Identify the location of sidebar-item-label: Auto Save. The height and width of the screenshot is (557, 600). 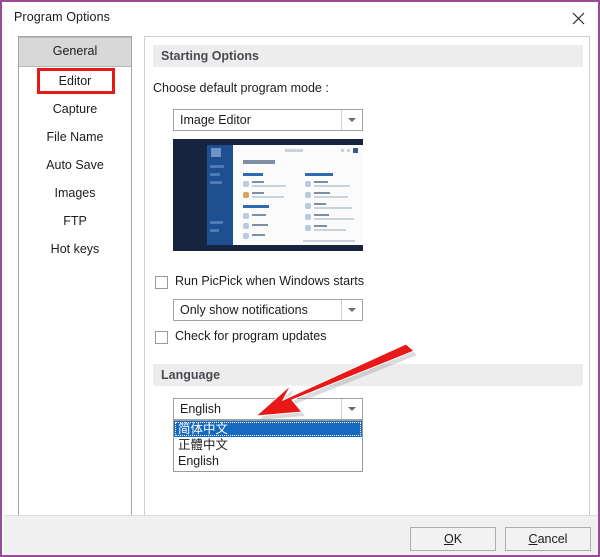
(75, 165).